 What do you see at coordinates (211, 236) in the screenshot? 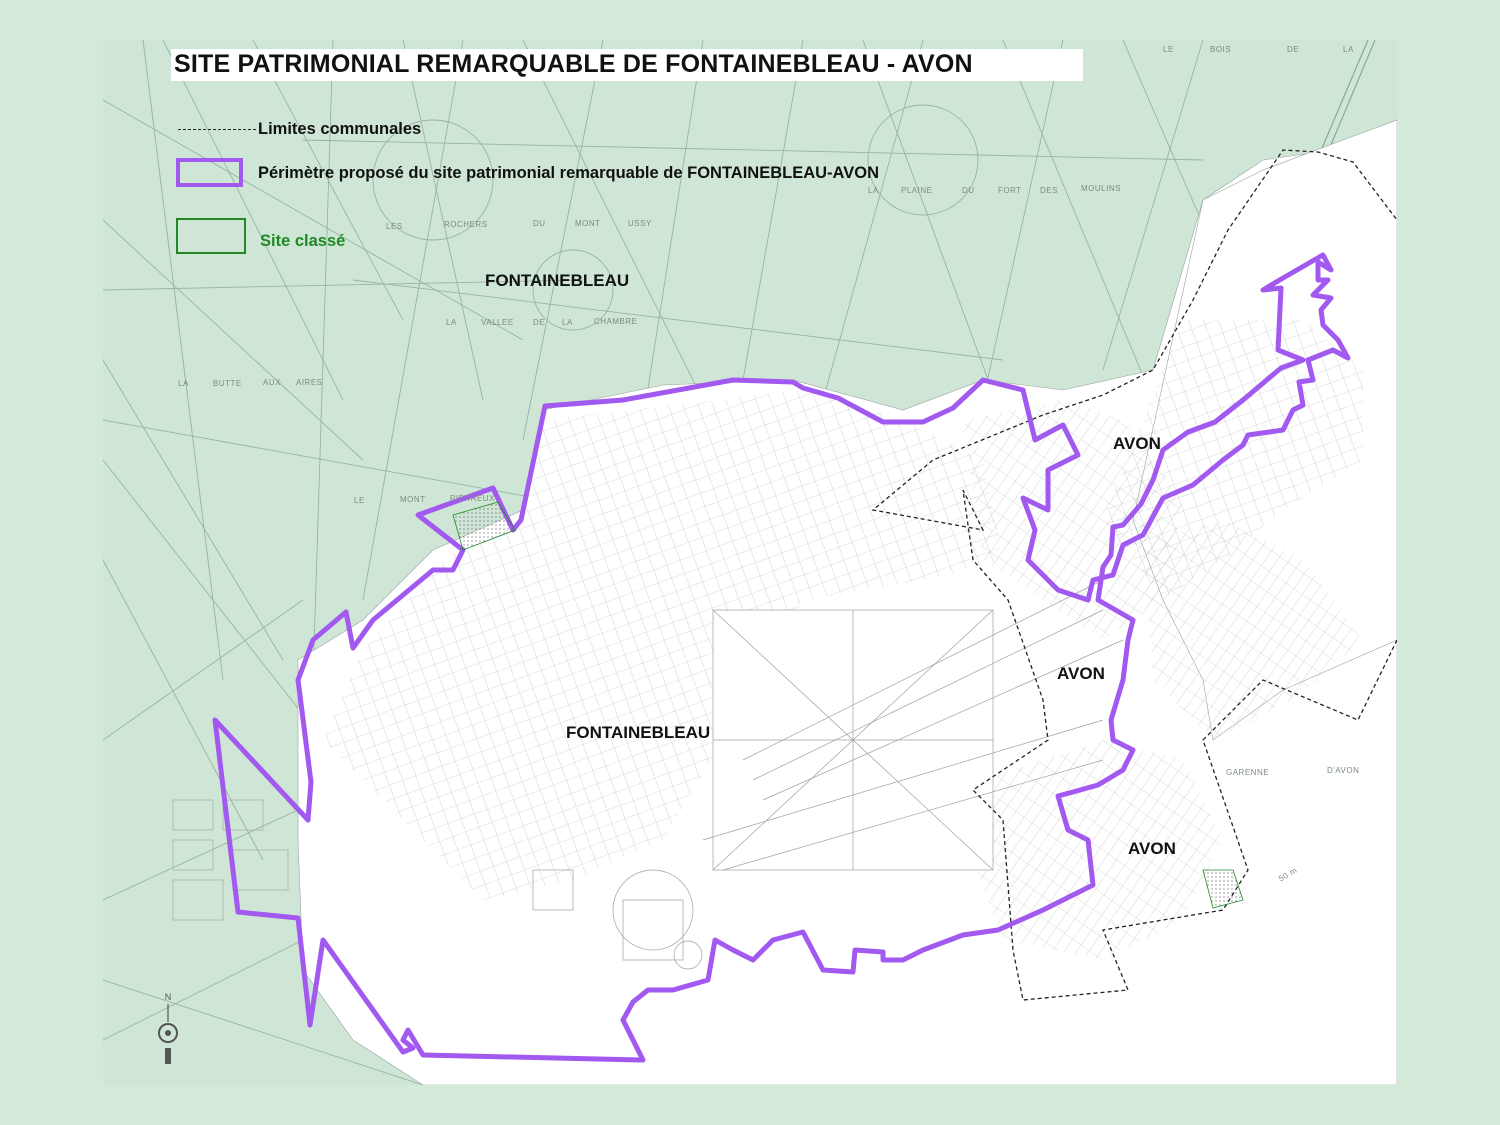
I see `site-classe-swatch` at bounding box center [211, 236].